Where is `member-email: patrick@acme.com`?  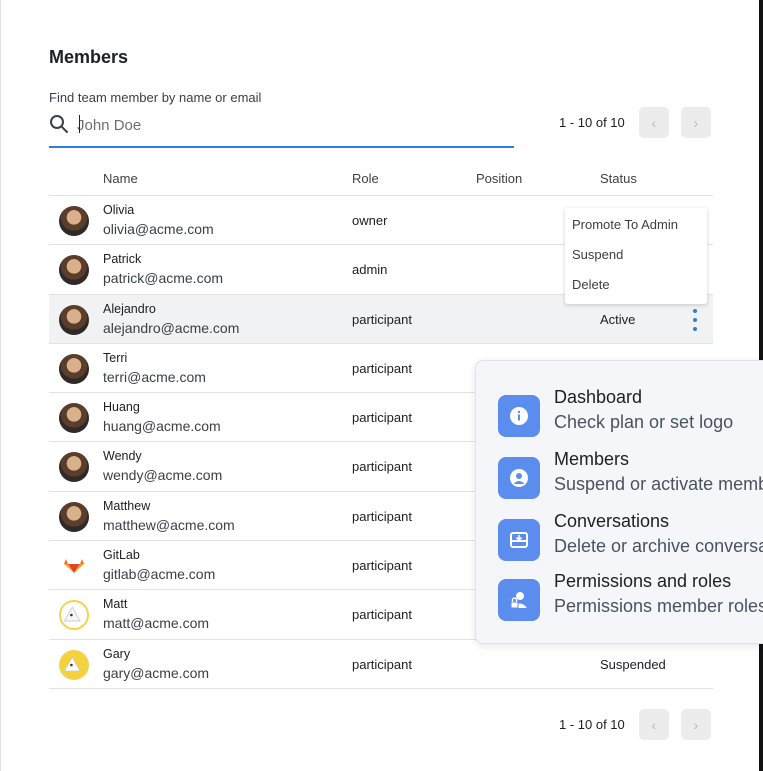 member-email: patrick@acme.com is located at coordinates (163, 278).